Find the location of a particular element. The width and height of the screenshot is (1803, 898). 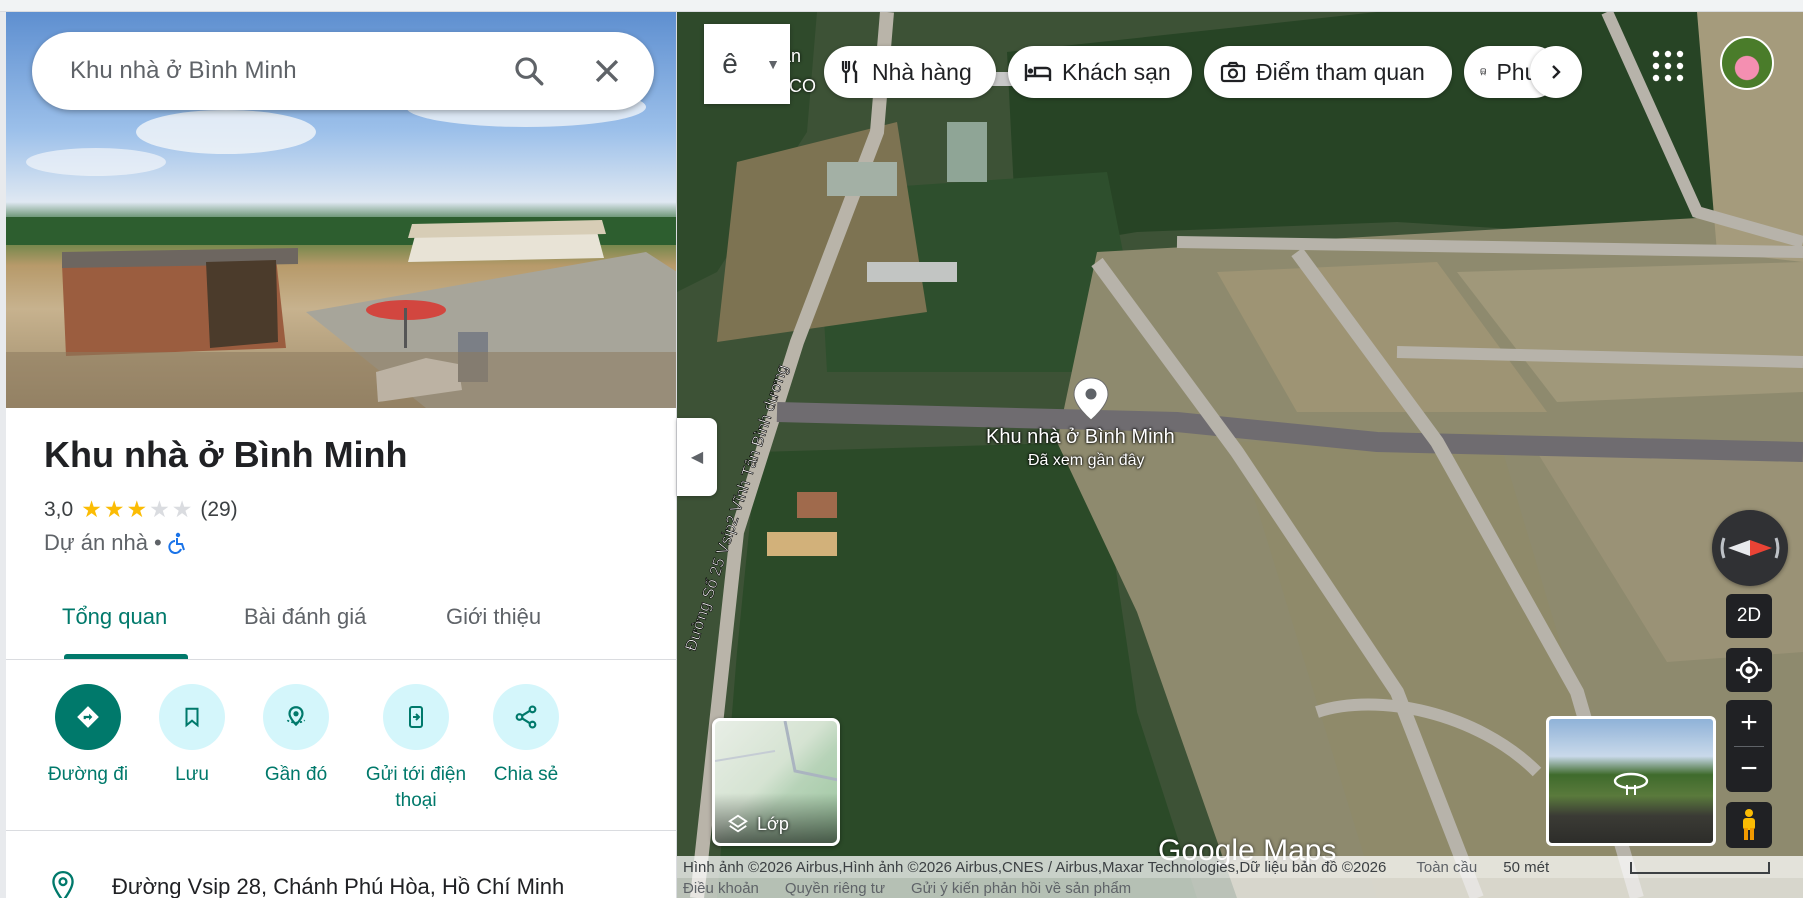

tab-reviews: Bài đánh giá is located at coordinates (305, 617).